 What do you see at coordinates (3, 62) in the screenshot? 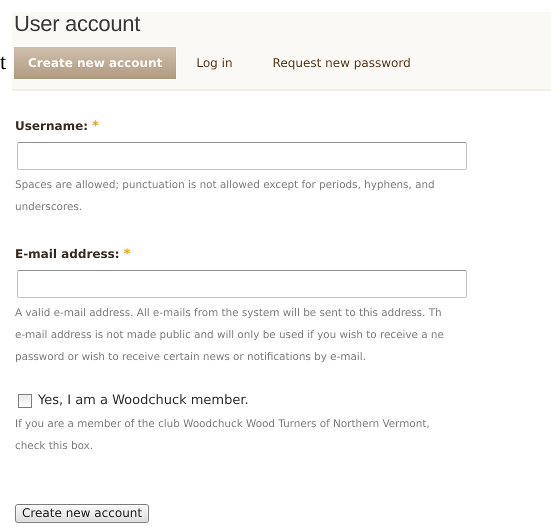
I see `cut-off-text: t` at bounding box center [3, 62].